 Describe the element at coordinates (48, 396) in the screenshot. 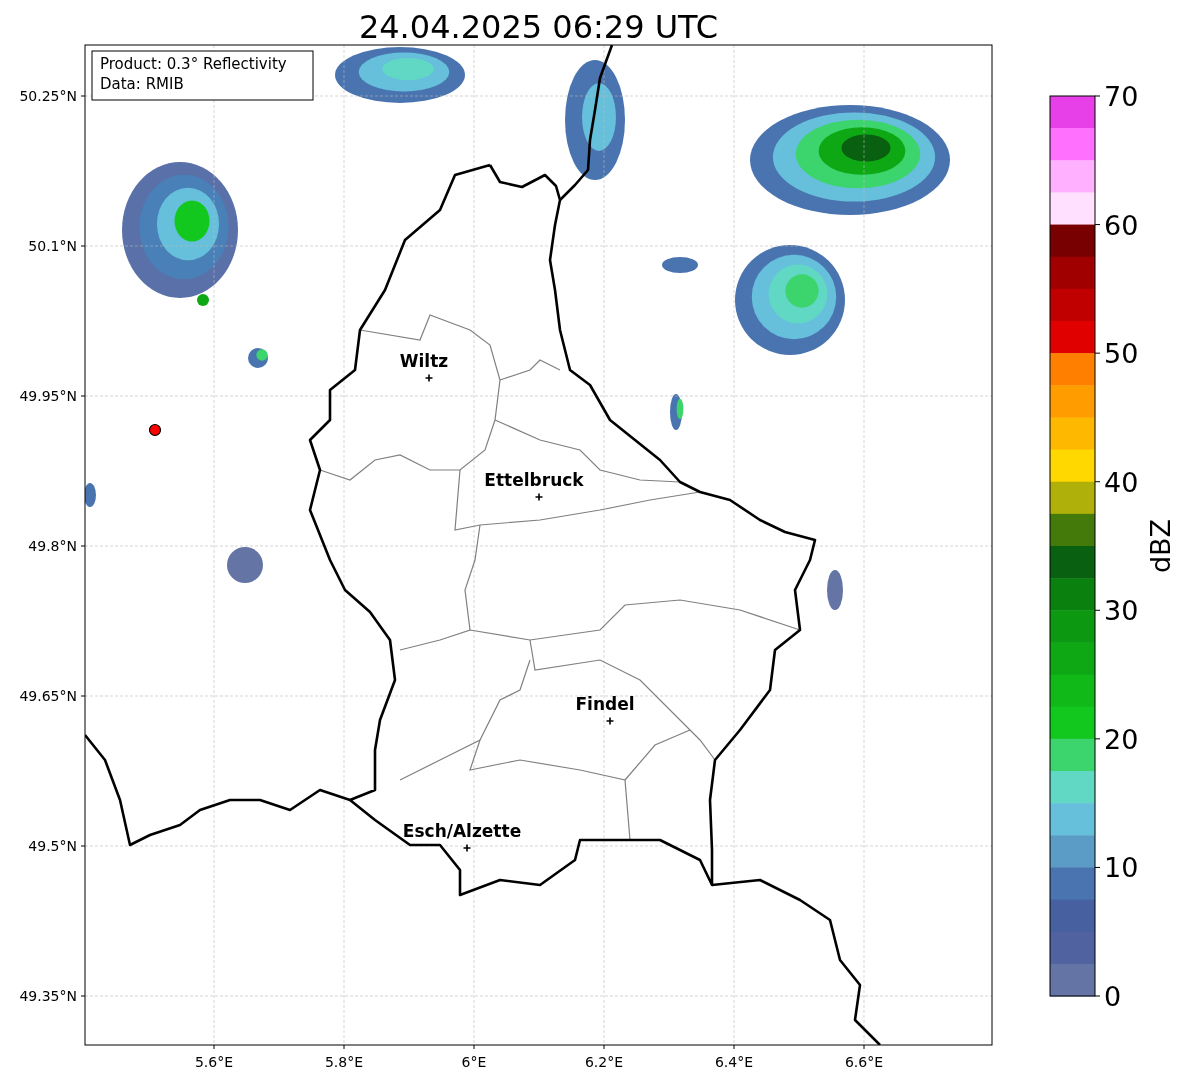

I see `latitude-label: 49.95°N` at that location.